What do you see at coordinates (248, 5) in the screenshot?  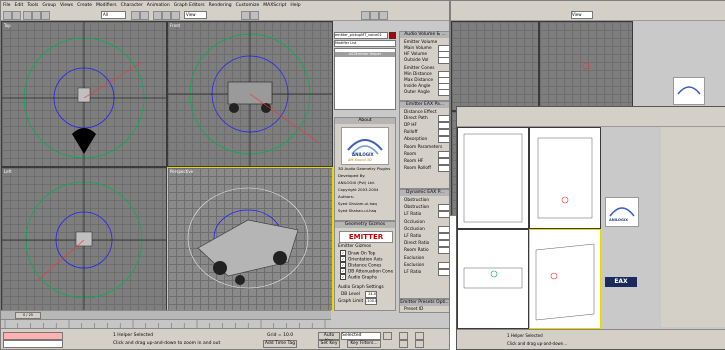 I see `menu-item-customize: Customize` at bounding box center [248, 5].